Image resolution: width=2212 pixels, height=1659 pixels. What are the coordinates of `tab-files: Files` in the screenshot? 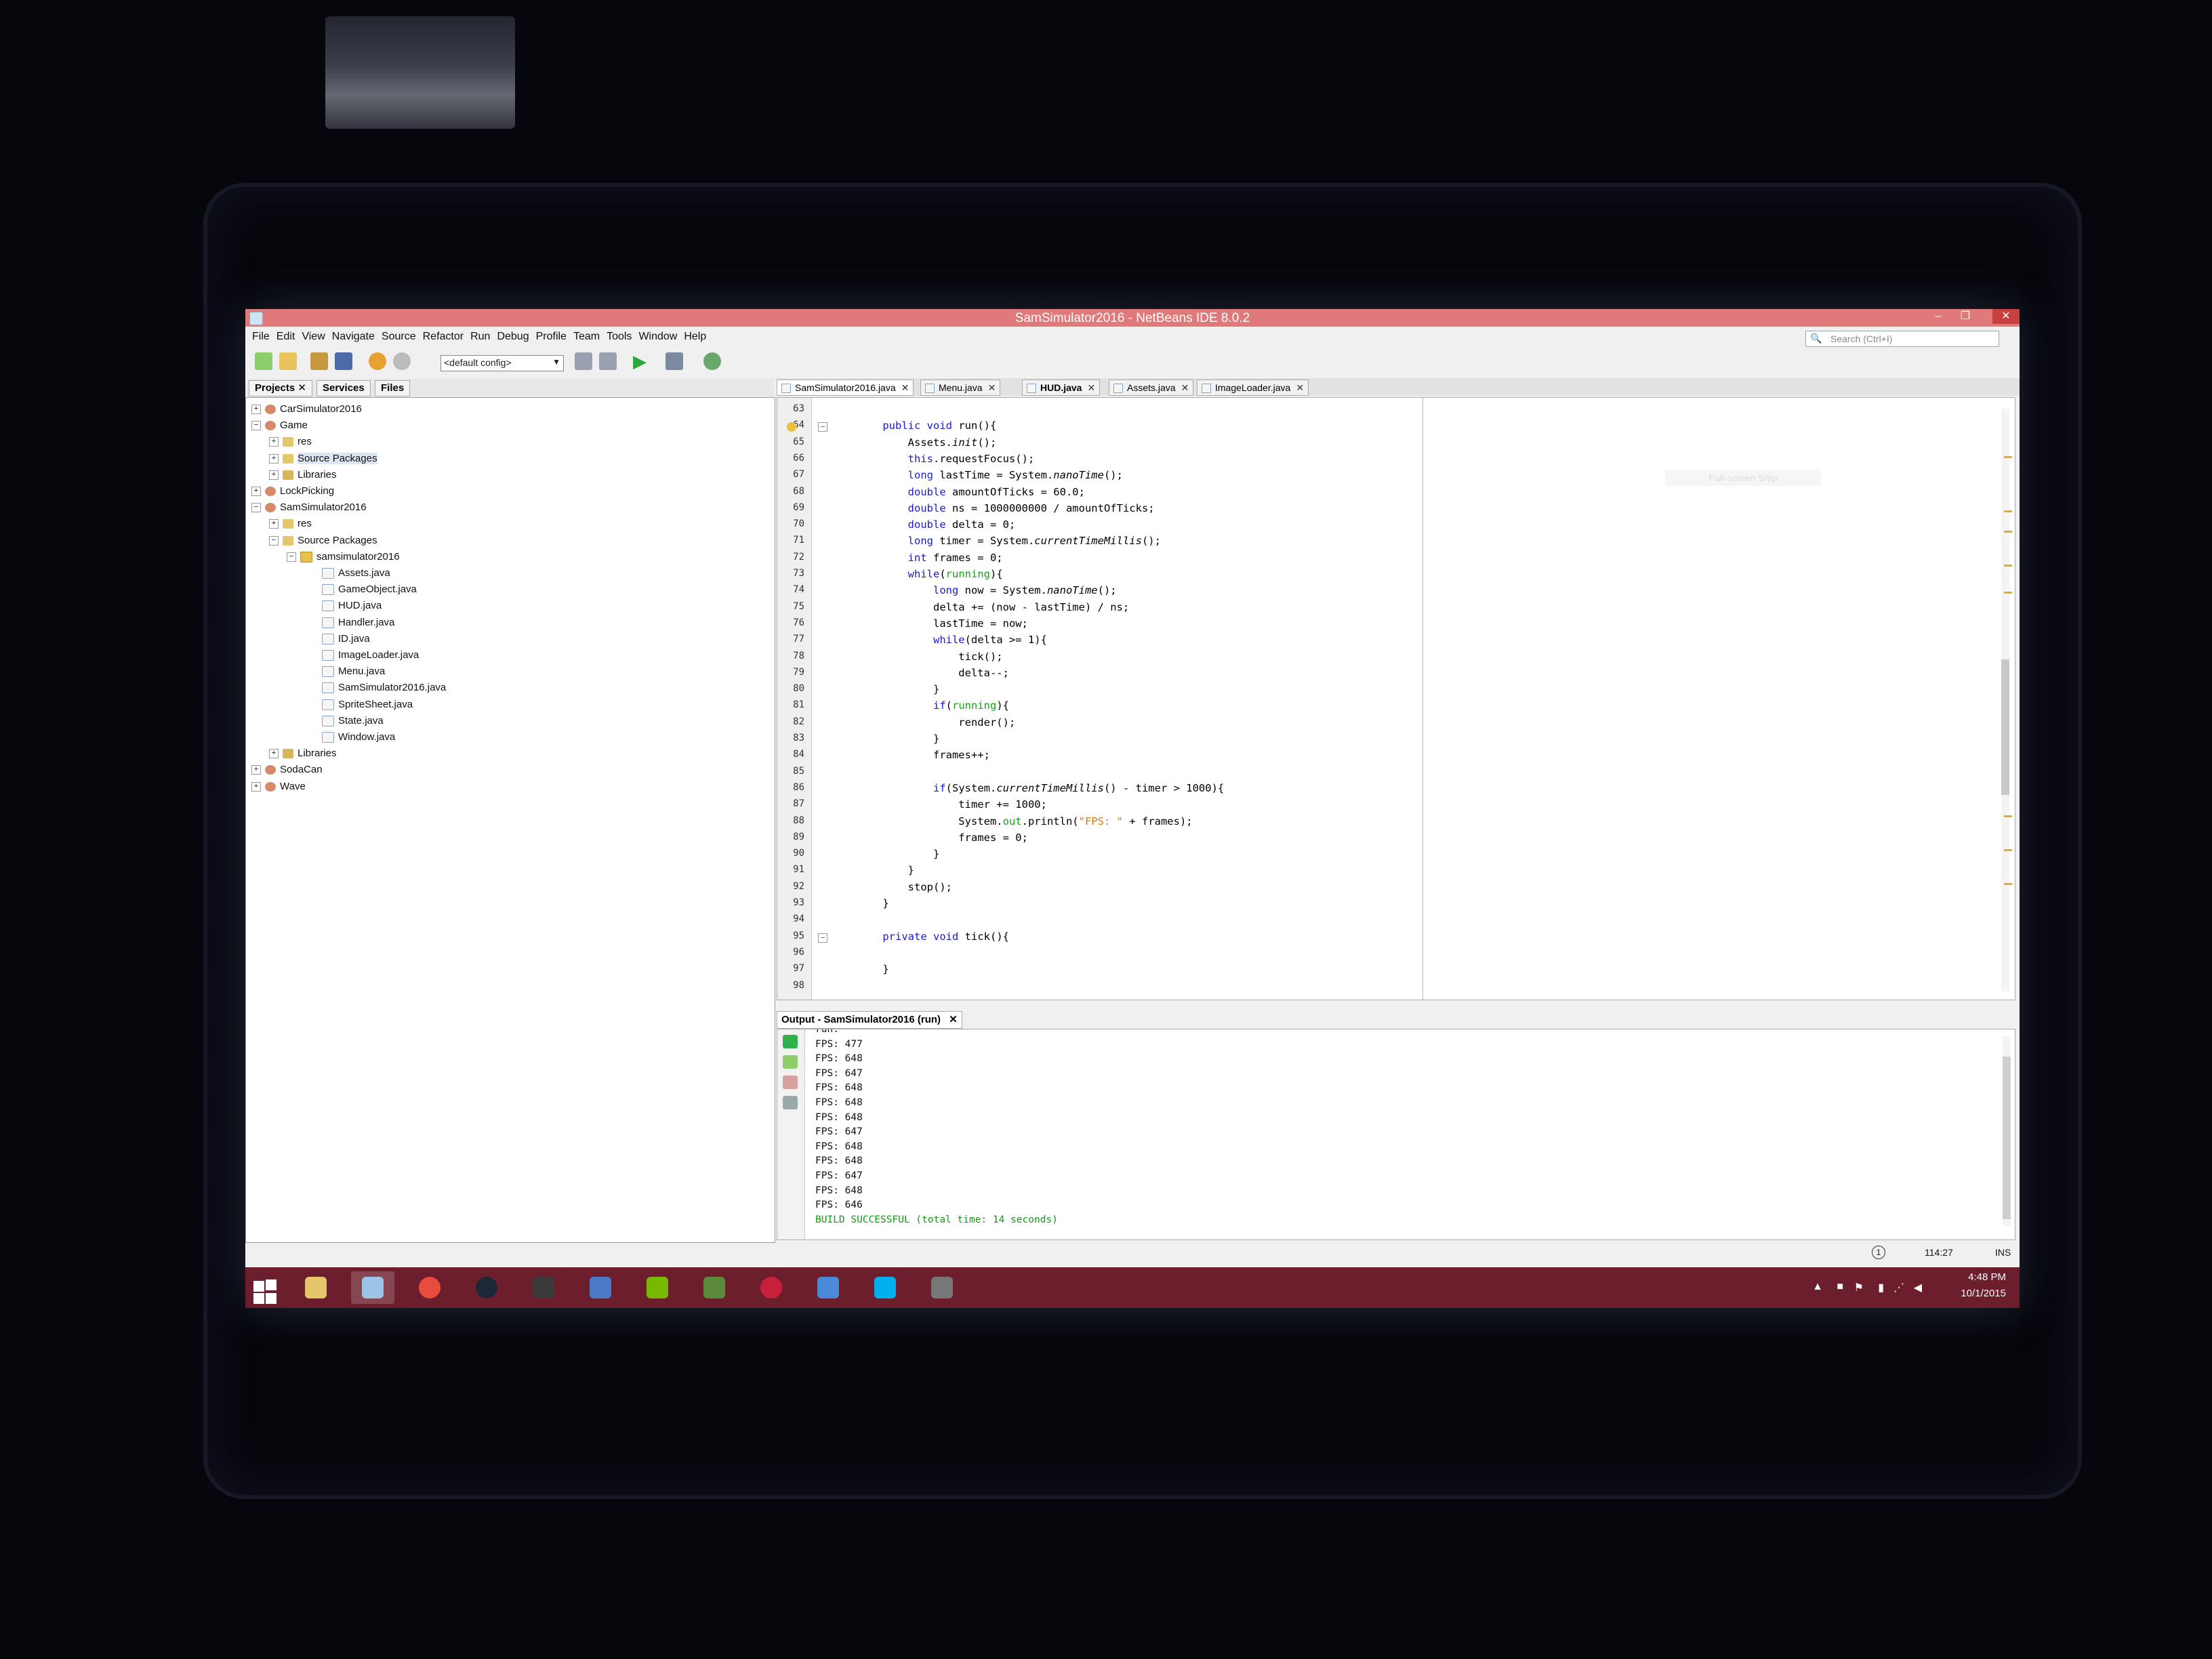 It's located at (393, 388).